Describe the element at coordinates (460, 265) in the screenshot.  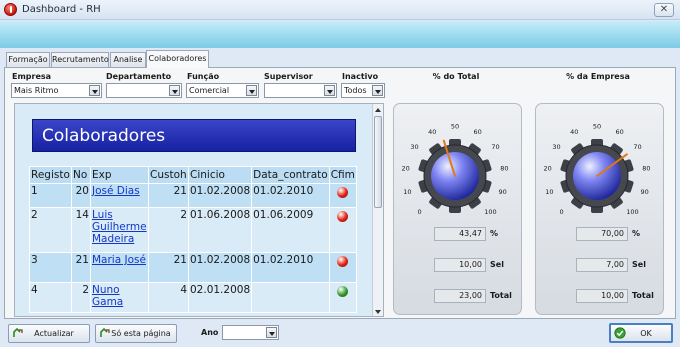
I see `gauge-total-sel-value: 10,00` at that location.